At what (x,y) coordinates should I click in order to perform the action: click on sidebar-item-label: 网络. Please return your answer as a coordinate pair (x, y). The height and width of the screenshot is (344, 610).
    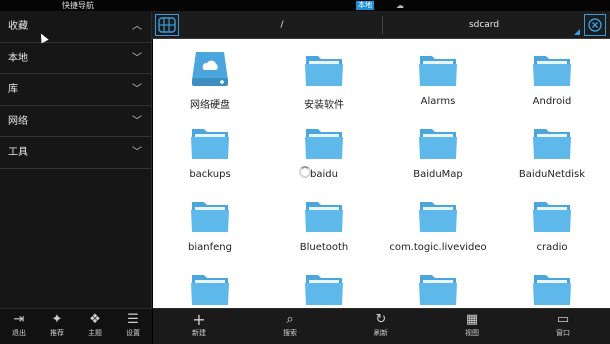
    Looking at the image, I should click on (18, 121).